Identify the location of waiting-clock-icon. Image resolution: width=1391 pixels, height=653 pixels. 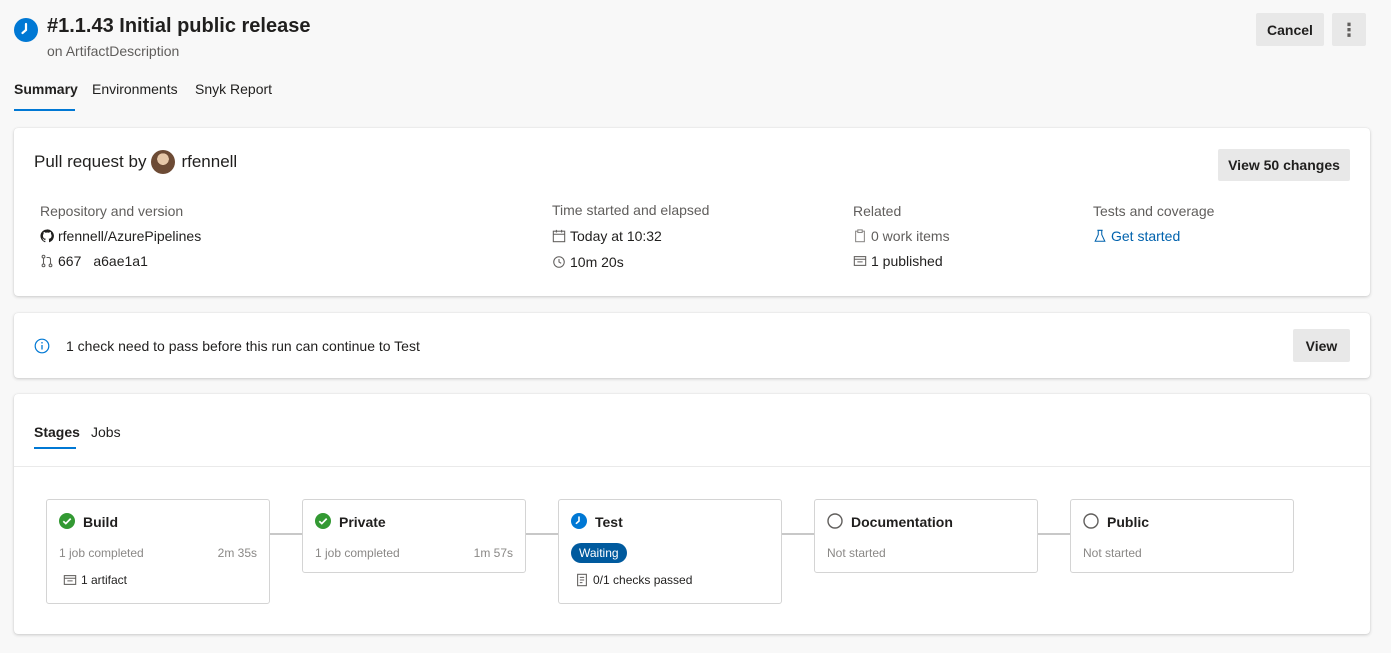
(579, 521).